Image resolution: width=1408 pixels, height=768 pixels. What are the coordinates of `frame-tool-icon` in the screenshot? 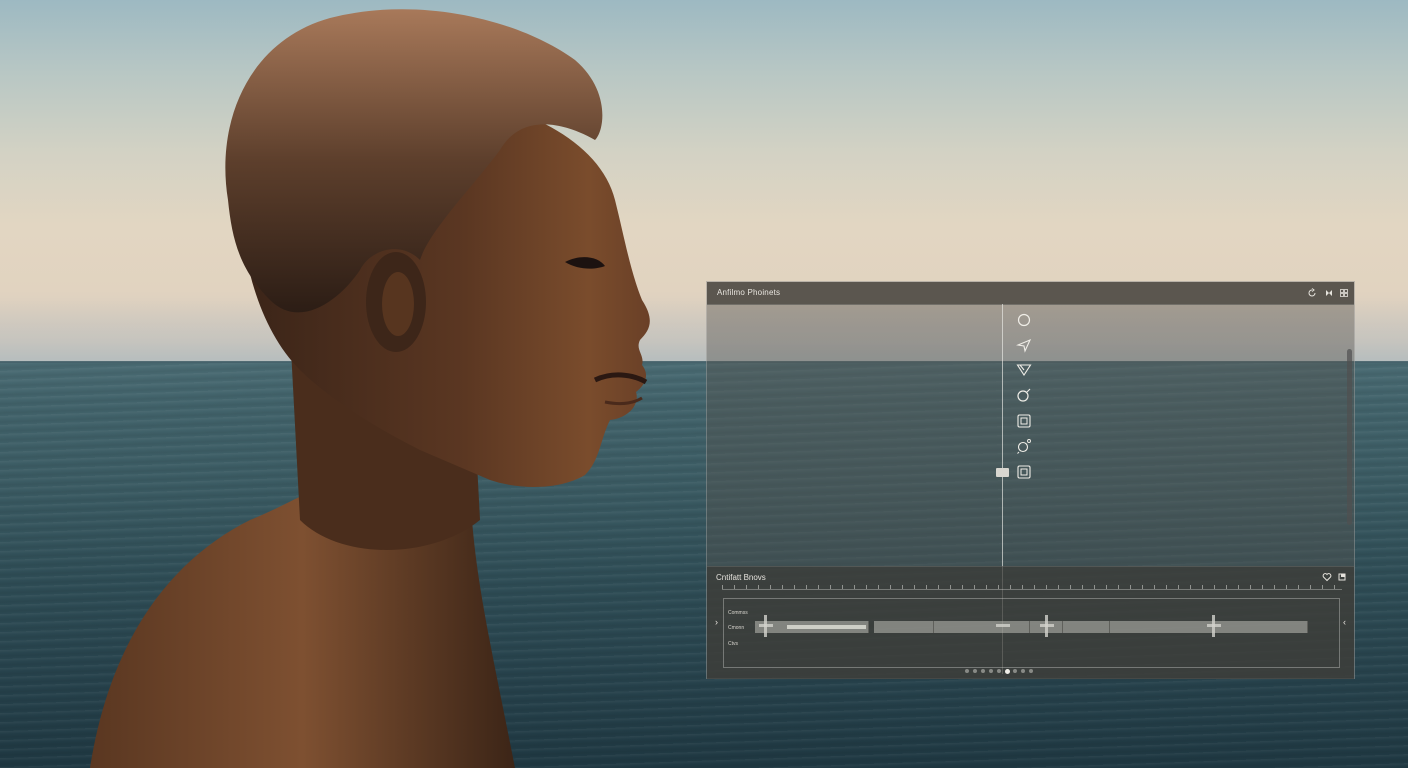 It's located at (1024, 472).